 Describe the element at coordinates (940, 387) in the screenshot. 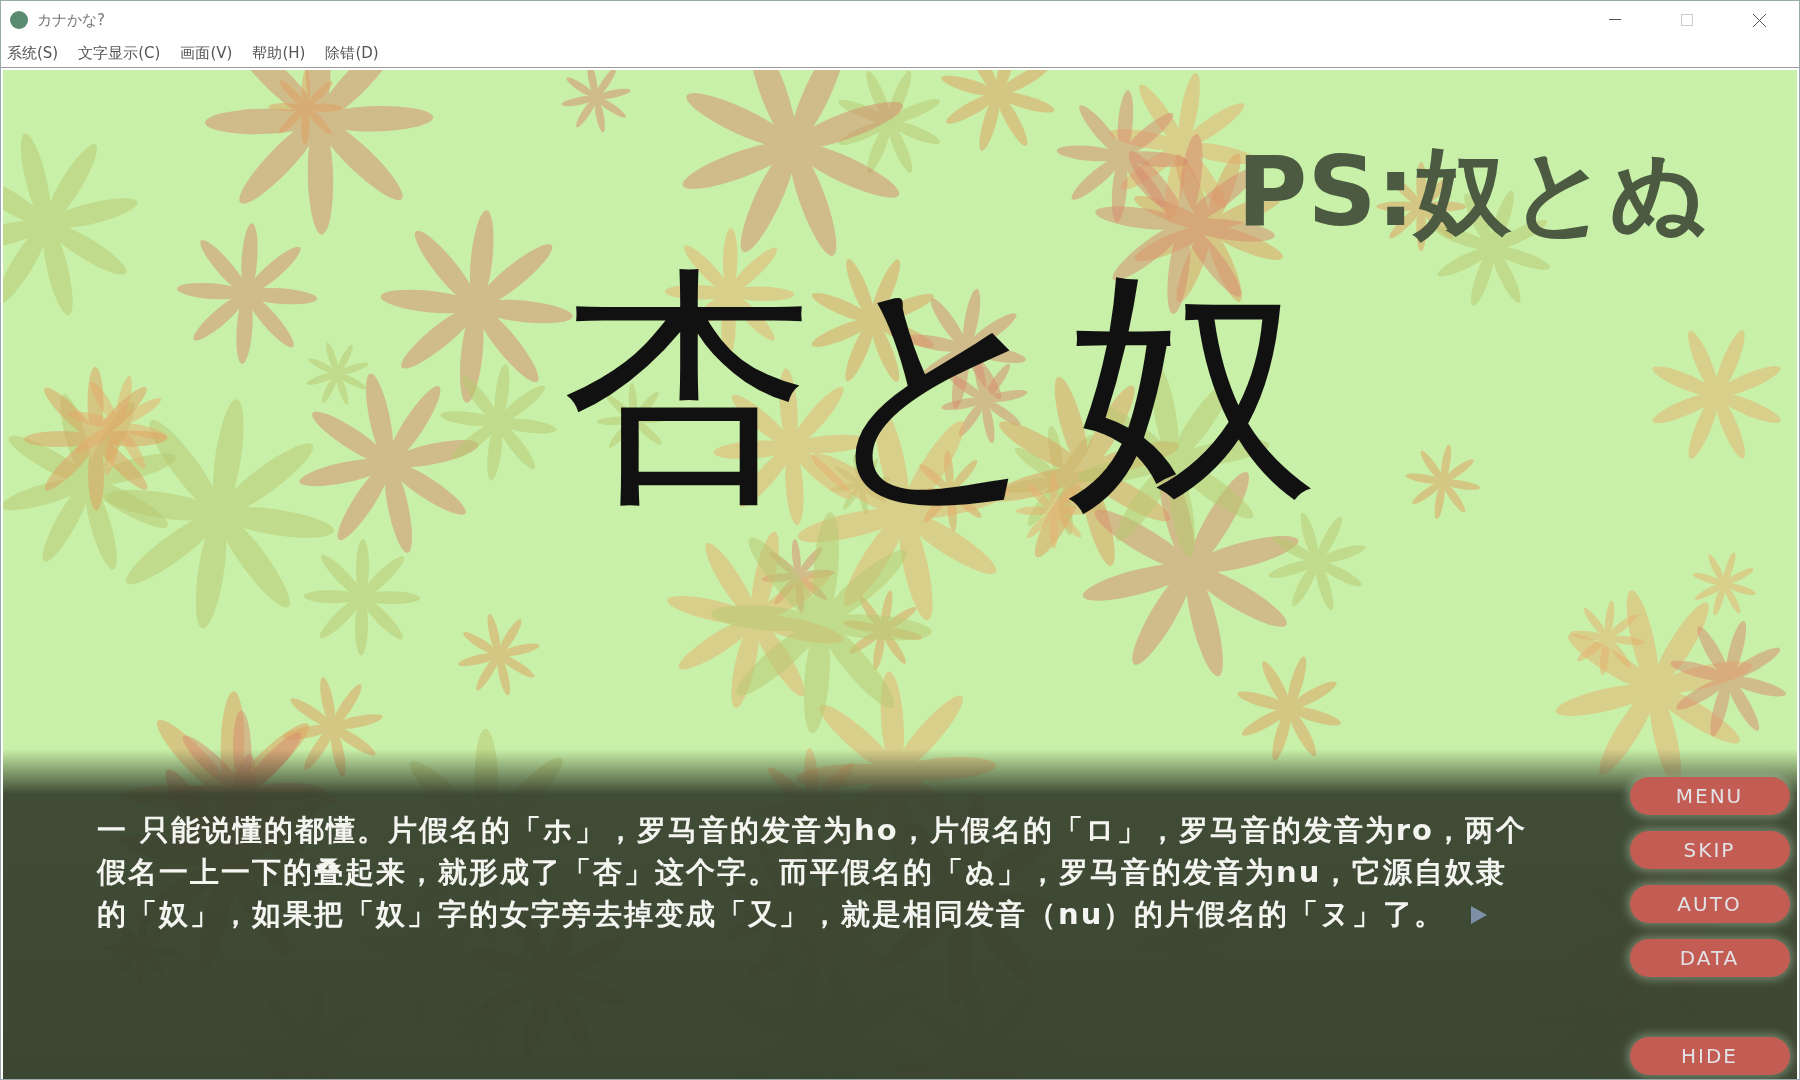

I see `scene-title: 杏と奴` at that location.